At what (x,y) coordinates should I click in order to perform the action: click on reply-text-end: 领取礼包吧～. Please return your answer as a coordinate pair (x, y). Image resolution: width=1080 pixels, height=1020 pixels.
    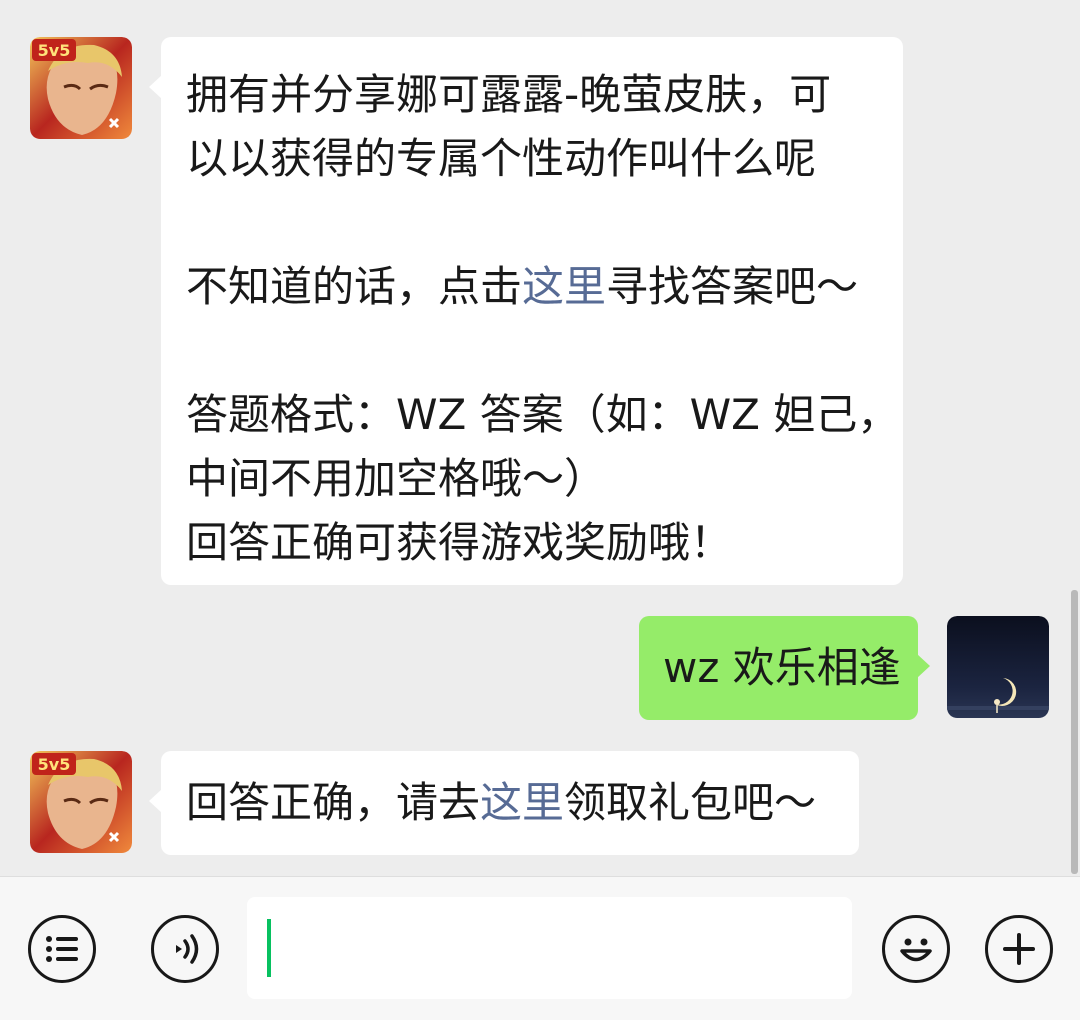
    Looking at the image, I should click on (690, 802).